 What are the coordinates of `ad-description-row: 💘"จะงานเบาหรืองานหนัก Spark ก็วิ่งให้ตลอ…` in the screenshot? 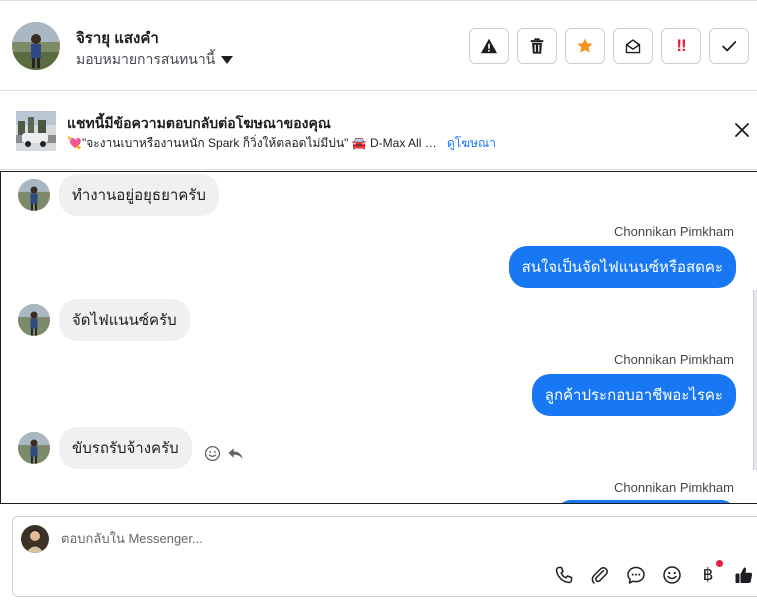 It's located at (281, 143).